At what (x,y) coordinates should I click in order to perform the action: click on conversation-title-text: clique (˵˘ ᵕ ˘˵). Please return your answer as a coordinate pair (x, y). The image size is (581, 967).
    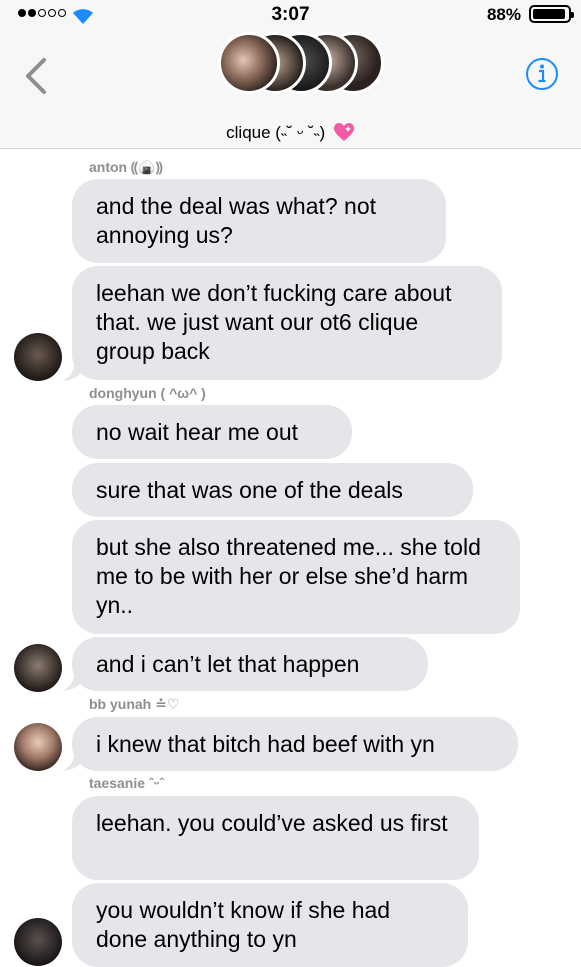
    Looking at the image, I should click on (276, 132).